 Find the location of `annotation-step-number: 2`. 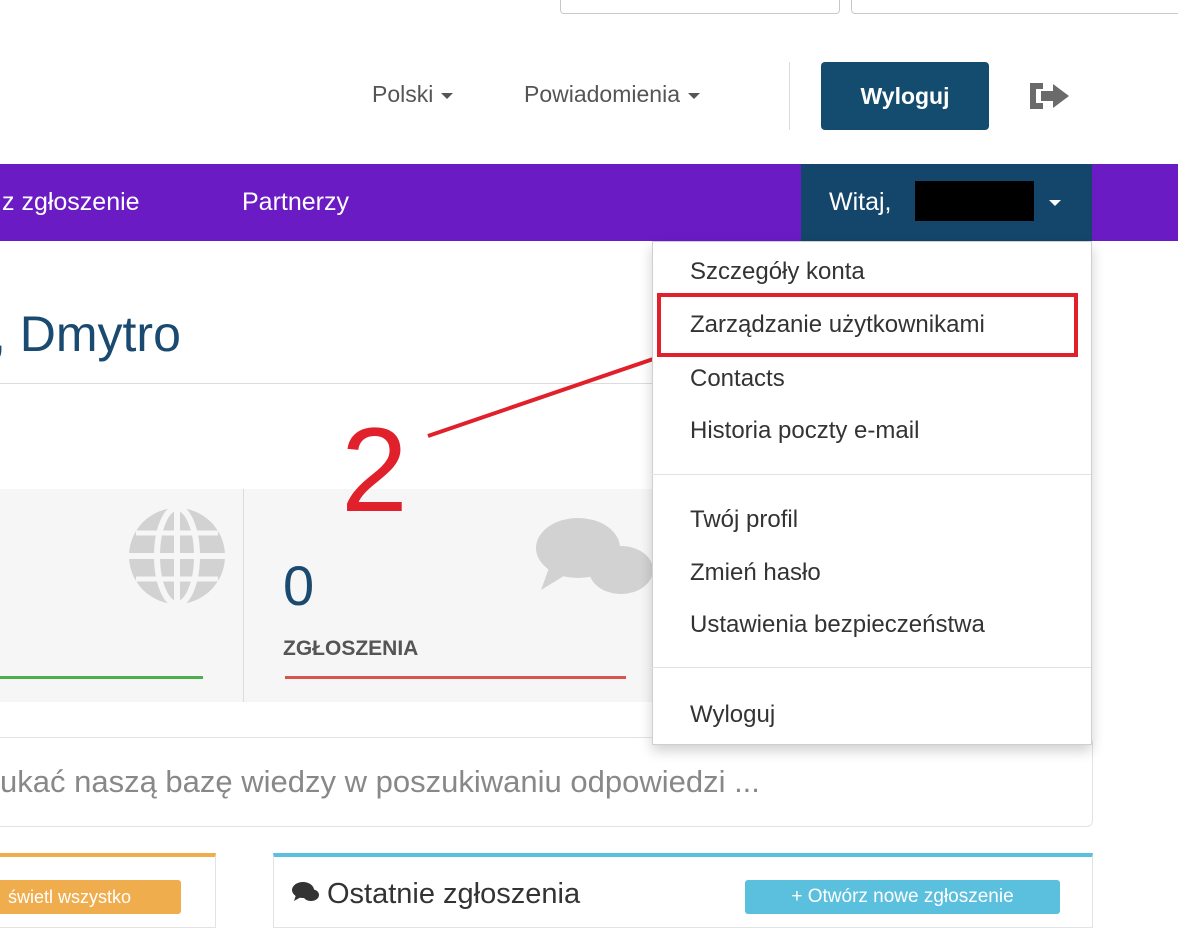

annotation-step-number: 2 is located at coordinates (374, 470).